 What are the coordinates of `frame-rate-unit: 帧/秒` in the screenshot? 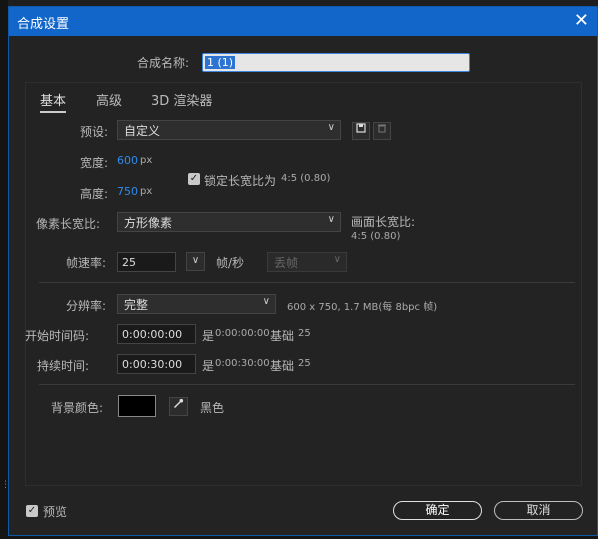 It's located at (230, 263).